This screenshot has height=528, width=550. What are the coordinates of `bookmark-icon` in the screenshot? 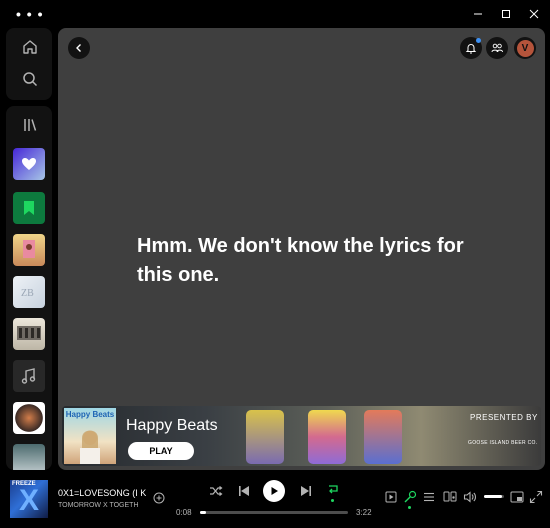 It's located at (29, 208).